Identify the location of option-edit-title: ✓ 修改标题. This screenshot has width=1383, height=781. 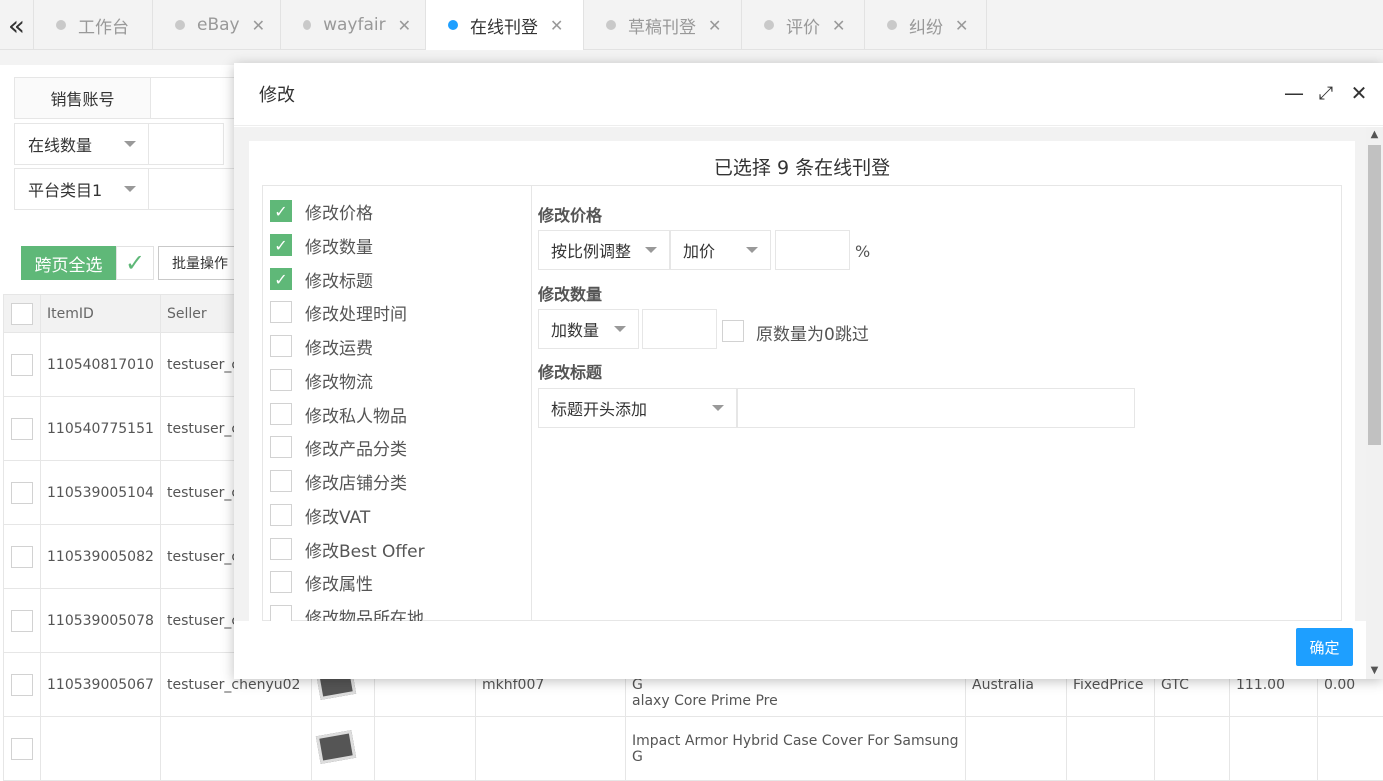
(321, 279).